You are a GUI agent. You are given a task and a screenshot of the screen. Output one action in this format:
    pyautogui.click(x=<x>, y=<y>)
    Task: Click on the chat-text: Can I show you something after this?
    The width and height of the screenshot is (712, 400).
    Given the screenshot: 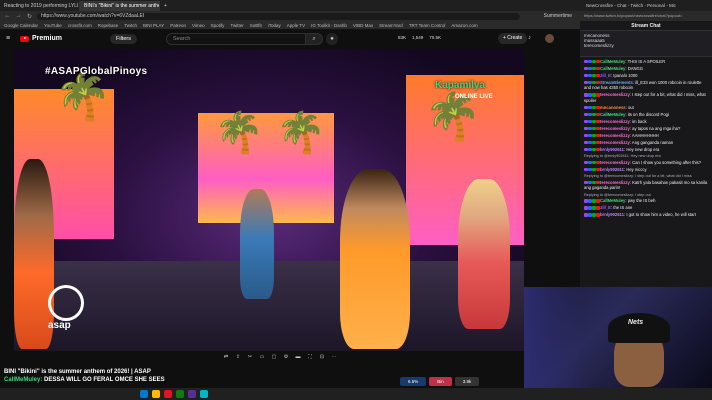 What is the action you would take?
    pyautogui.click(x=667, y=162)
    